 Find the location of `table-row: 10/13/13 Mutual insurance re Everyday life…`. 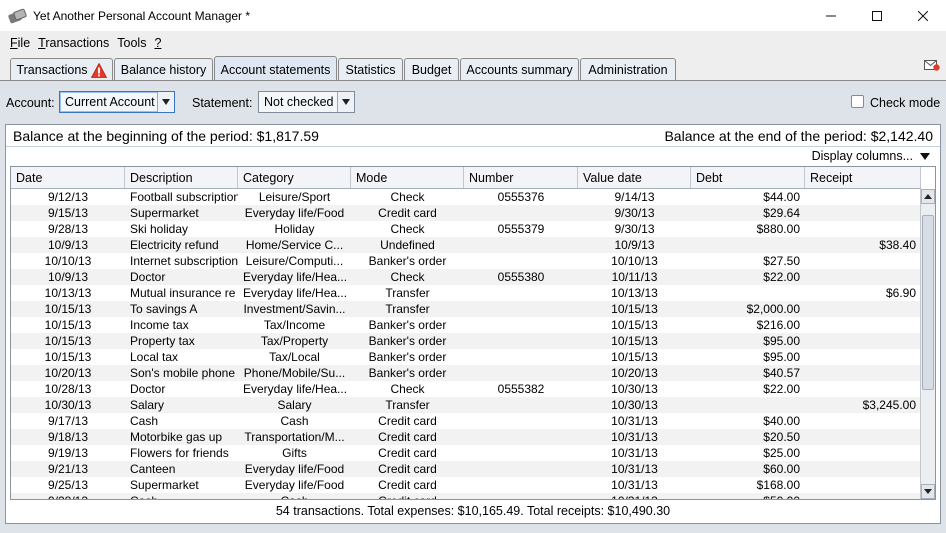

table-row: 10/13/13 Mutual insurance re Everyday life… is located at coordinates (466, 293).